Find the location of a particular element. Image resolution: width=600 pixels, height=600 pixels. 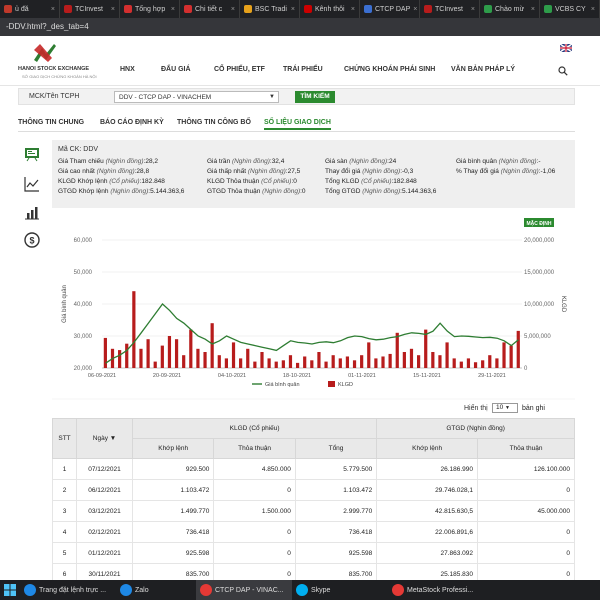

legend-label: KLGD is located at coordinates (345, 385).